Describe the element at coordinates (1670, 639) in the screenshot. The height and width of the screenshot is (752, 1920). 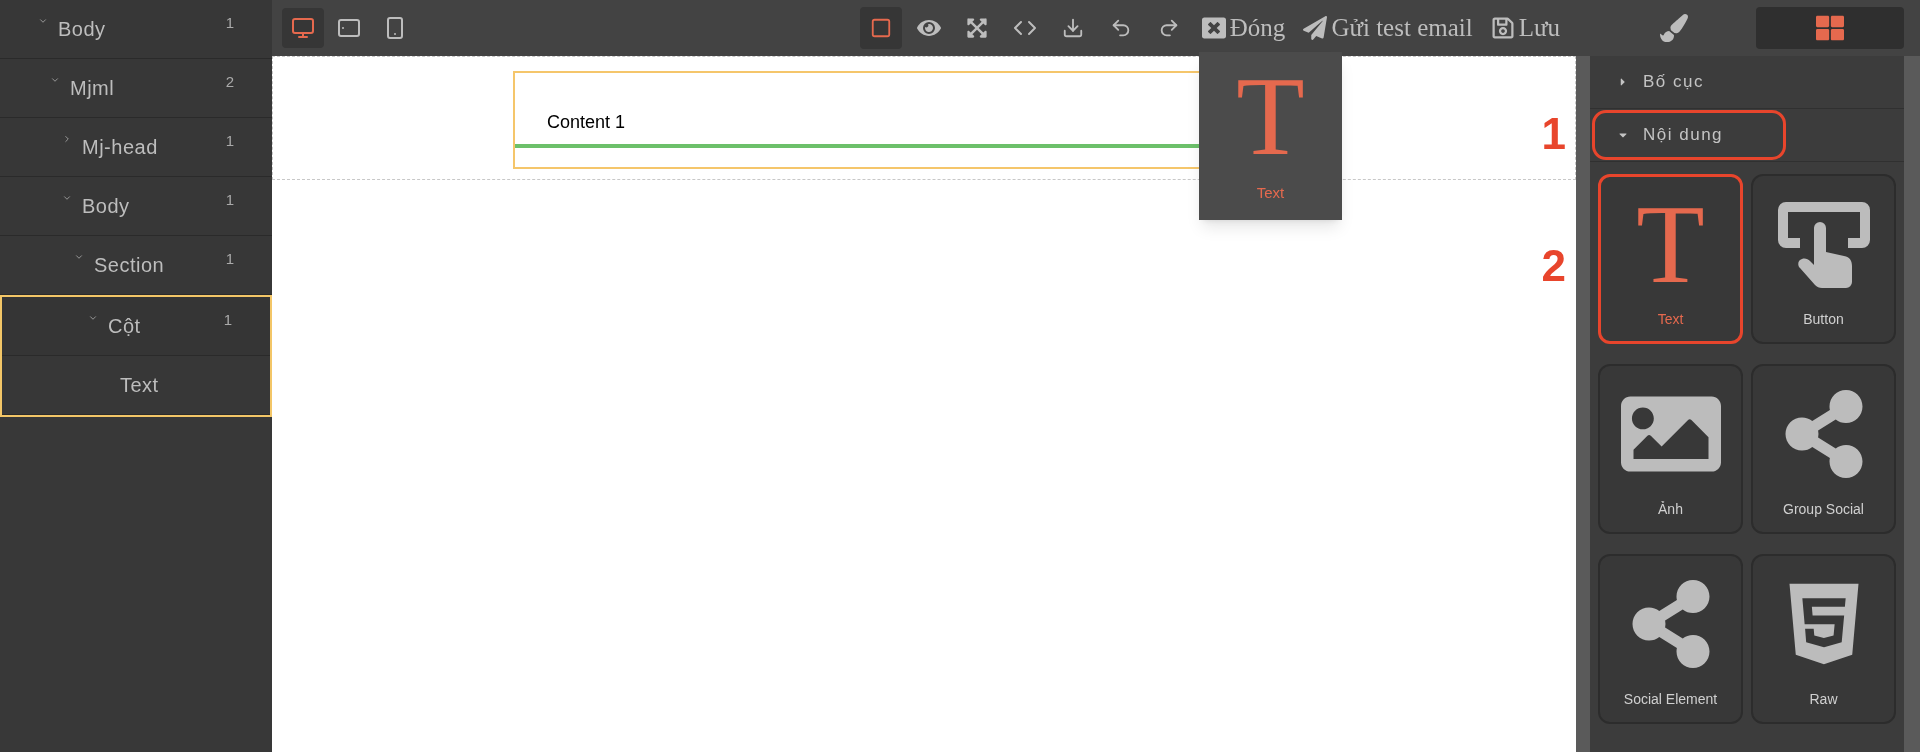
I see `block-tile: Social Element` at that location.